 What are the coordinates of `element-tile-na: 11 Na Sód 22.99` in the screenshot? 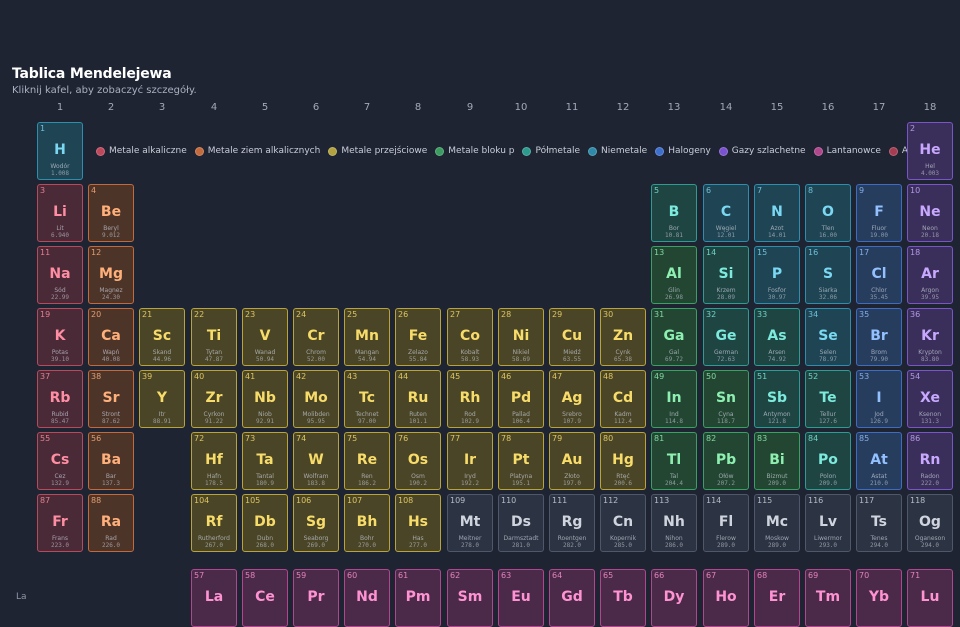 It's located at (60, 275).